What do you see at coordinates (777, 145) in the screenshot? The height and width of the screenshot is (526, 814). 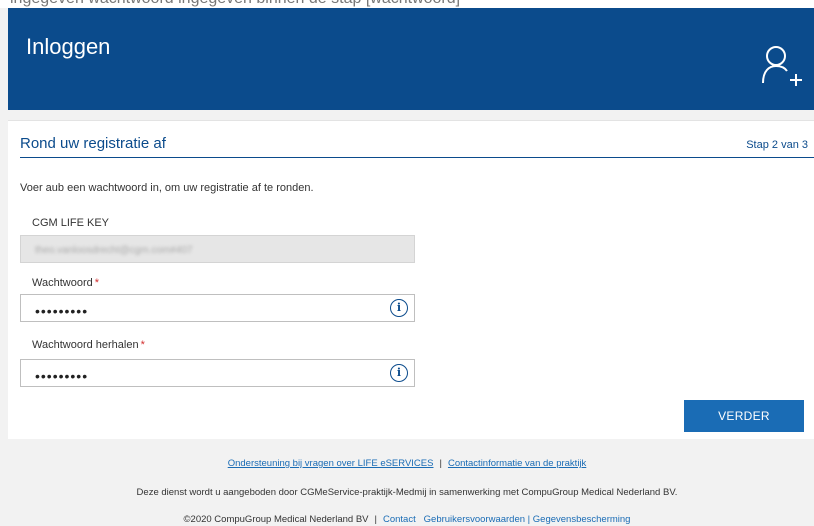 I see `step-indicator: Stap 2 van 3` at bounding box center [777, 145].